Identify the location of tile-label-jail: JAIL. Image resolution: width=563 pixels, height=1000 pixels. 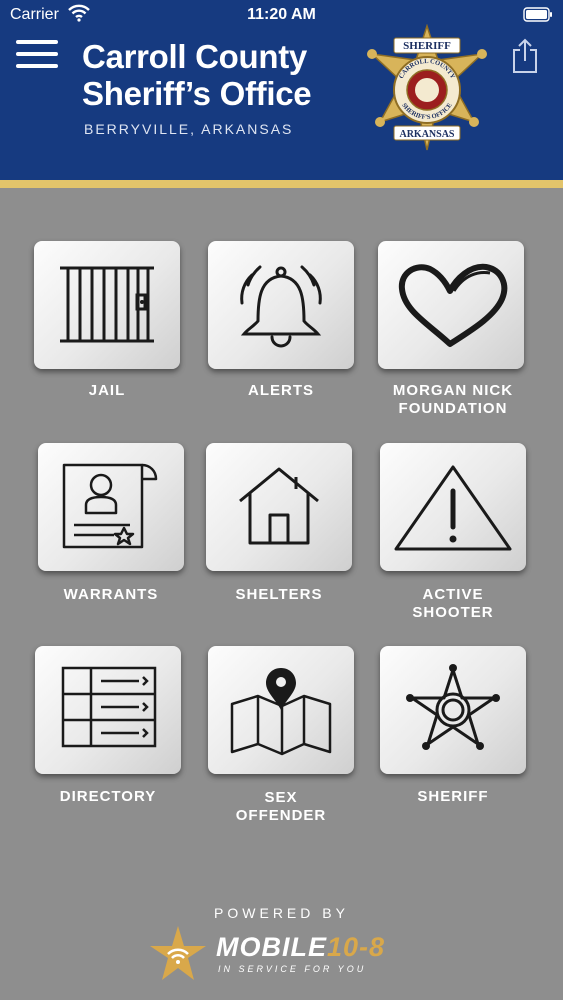
(107, 391).